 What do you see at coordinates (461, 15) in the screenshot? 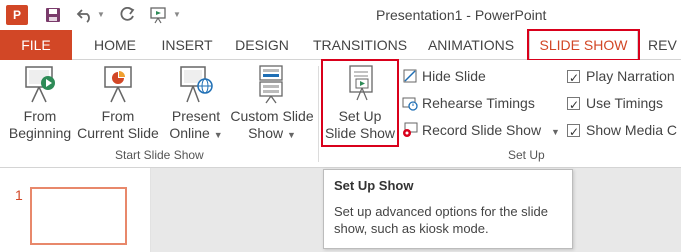
I see `window-title: Presentation1 - PowerPoint` at bounding box center [461, 15].